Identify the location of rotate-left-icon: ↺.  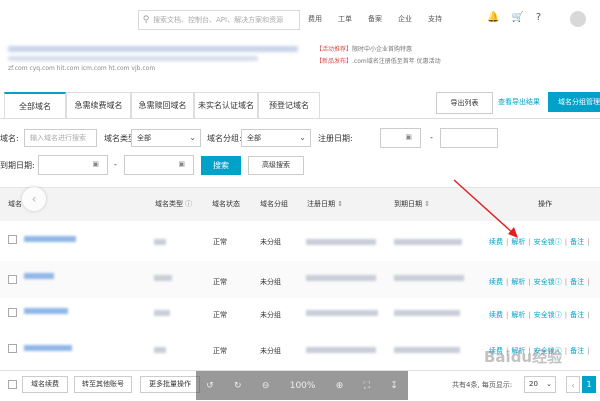
(210, 386).